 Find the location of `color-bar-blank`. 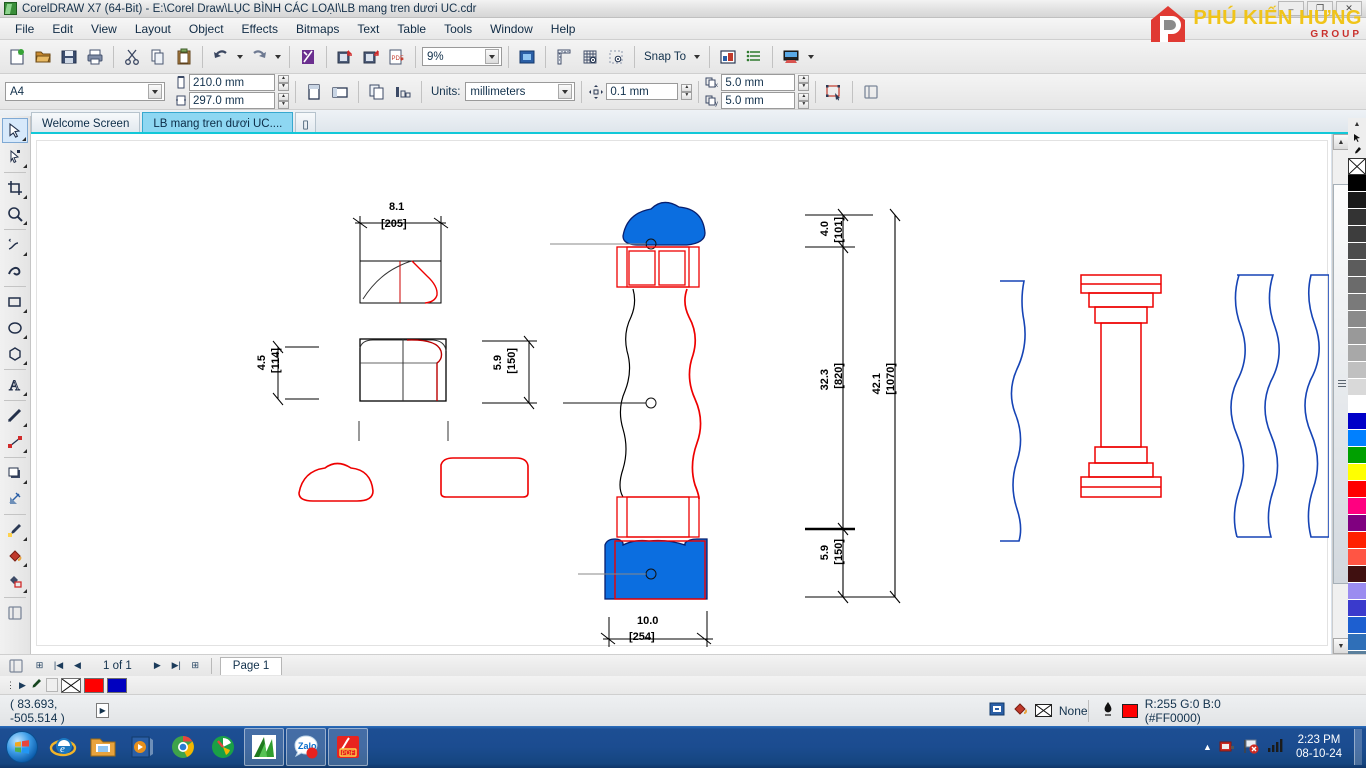

color-bar-blank is located at coordinates (51, 685).